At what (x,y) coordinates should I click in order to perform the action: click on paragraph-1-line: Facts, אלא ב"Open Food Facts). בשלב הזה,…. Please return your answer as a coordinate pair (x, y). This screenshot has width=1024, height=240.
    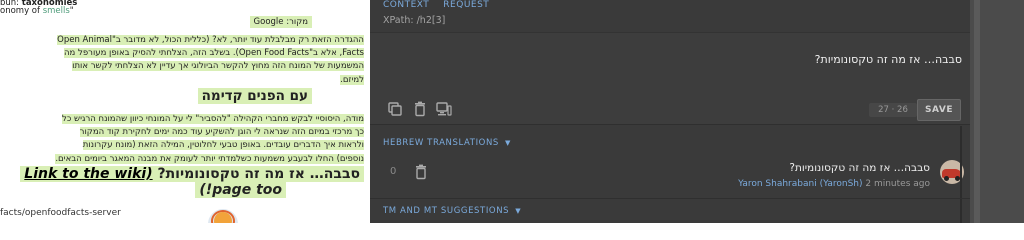
    Looking at the image, I should click on (213, 53).